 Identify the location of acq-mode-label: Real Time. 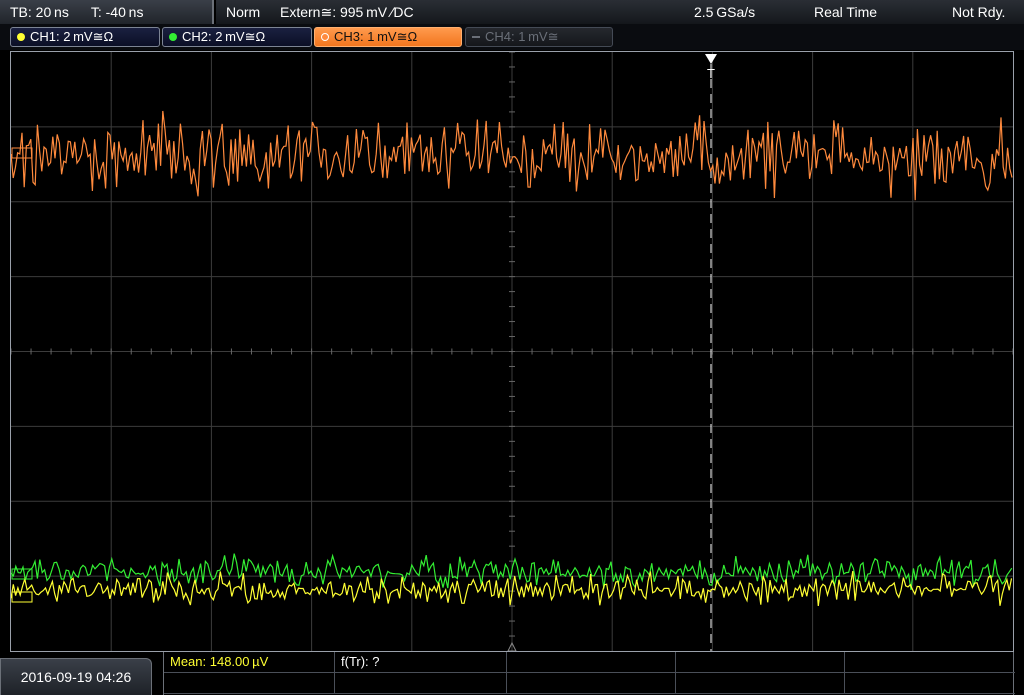
(845, 12).